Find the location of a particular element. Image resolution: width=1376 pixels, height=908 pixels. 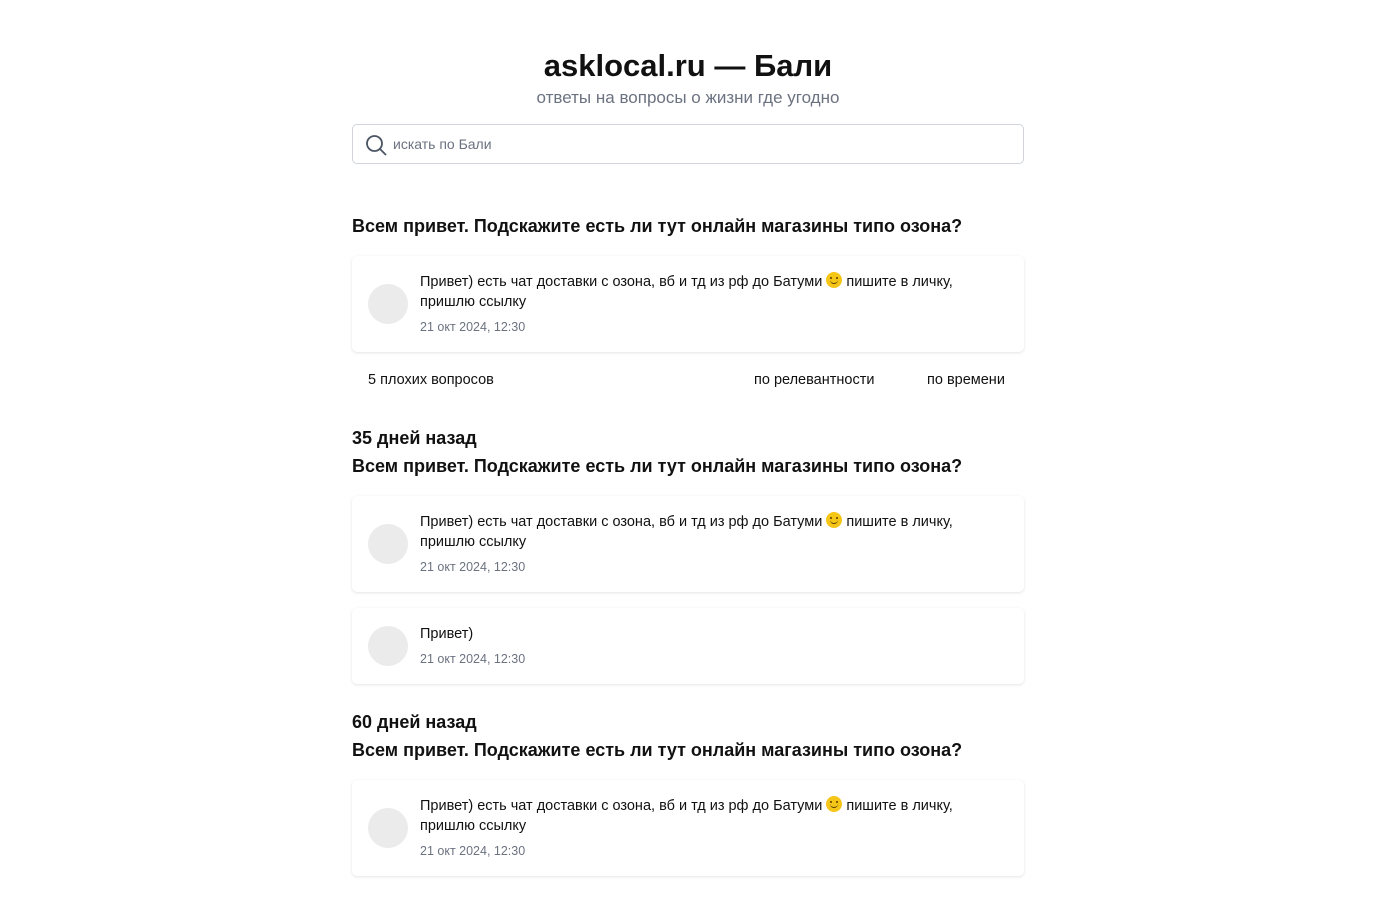

search-input is located at coordinates (703, 144).